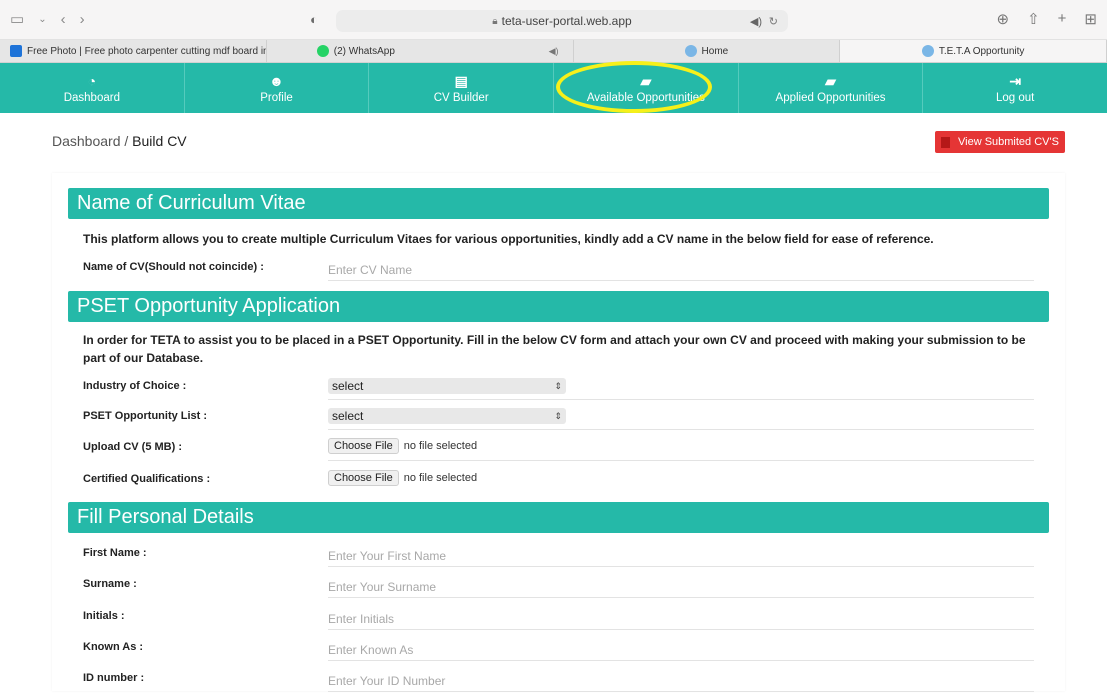 This screenshot has height=693, width=1107. Describe the element at coordinates (420, 51) in the screenshot. I see `browser-tab: (2) WhatsApp ◀︎)` at that location.